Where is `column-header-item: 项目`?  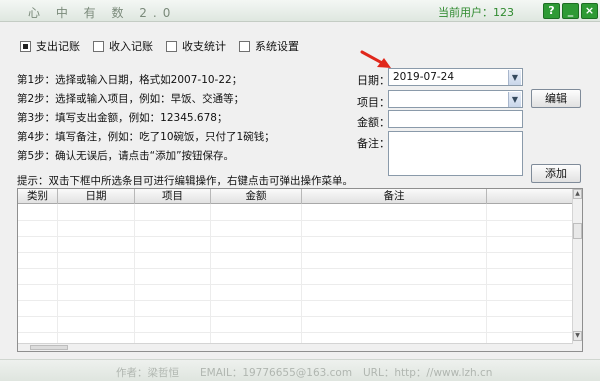 column-header-item: 项目 is located at coordinates (173, 196).